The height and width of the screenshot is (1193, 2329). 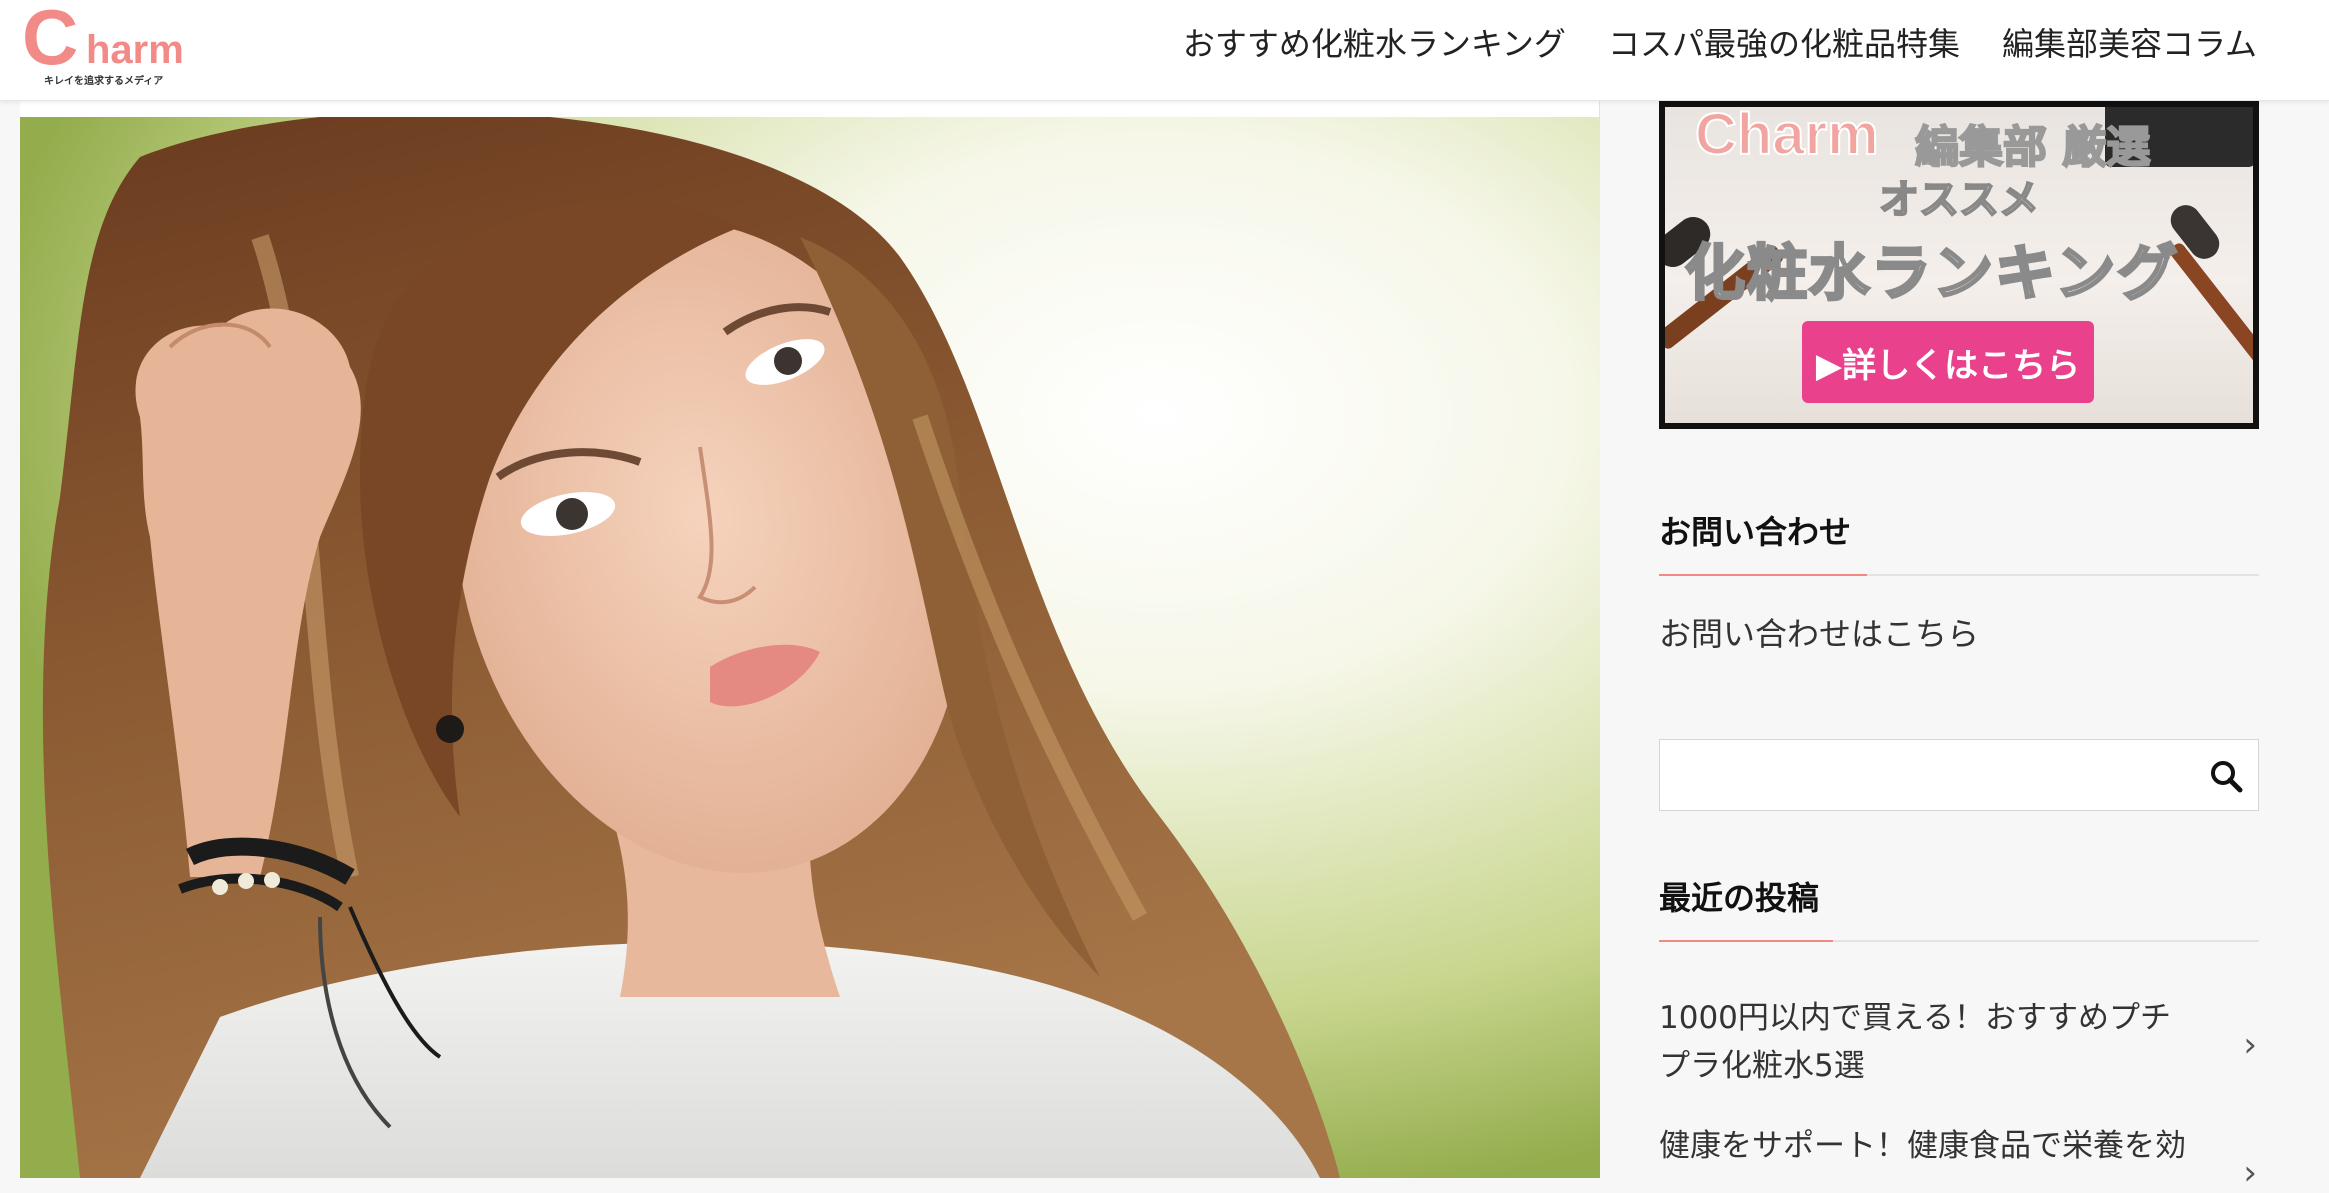 I want to click on nav-link-beauty-column: 編集部美容コラム, so click(x=2129, y=44).